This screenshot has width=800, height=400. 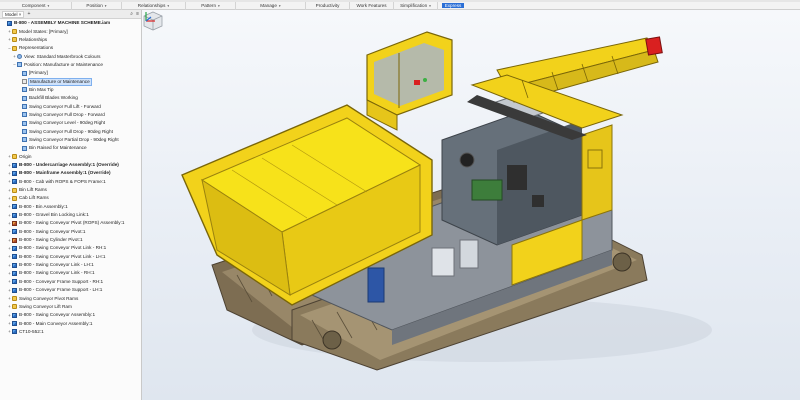 I want to click on assembly-red-icon, so click(x=14, y=223).